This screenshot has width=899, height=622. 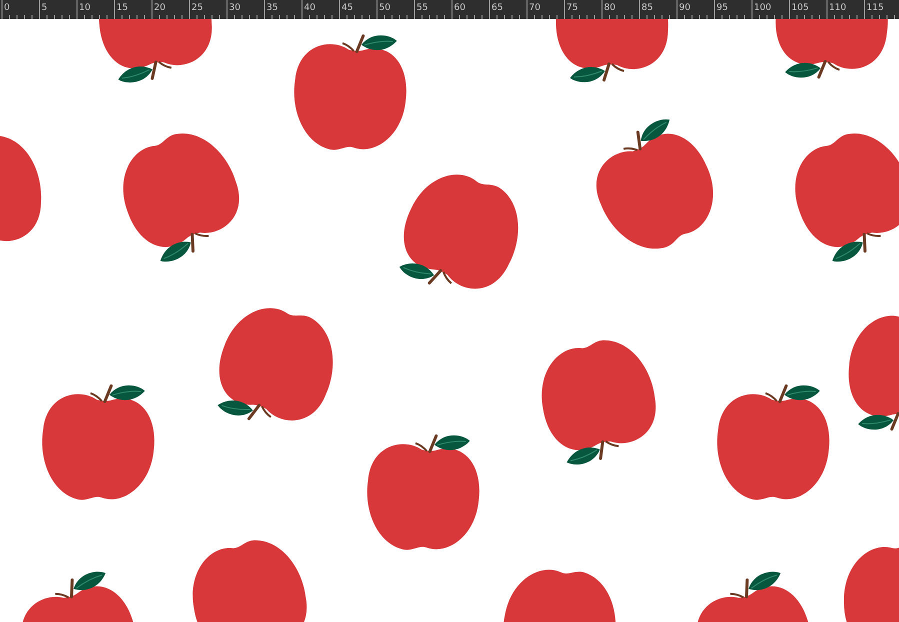 What do you see at coordinates (422, 8) in the screenshot?
I see `ruler-label: 55` at bounding box center [422, 8].